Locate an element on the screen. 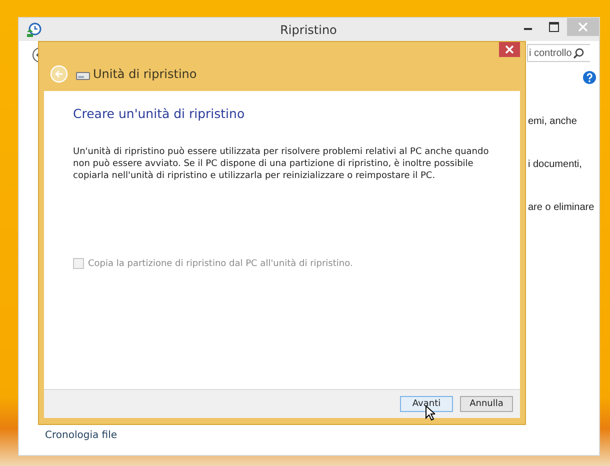 This screenshot has width=610, height=466. dialog-button: Annulla is located at coordinates (486, 404).